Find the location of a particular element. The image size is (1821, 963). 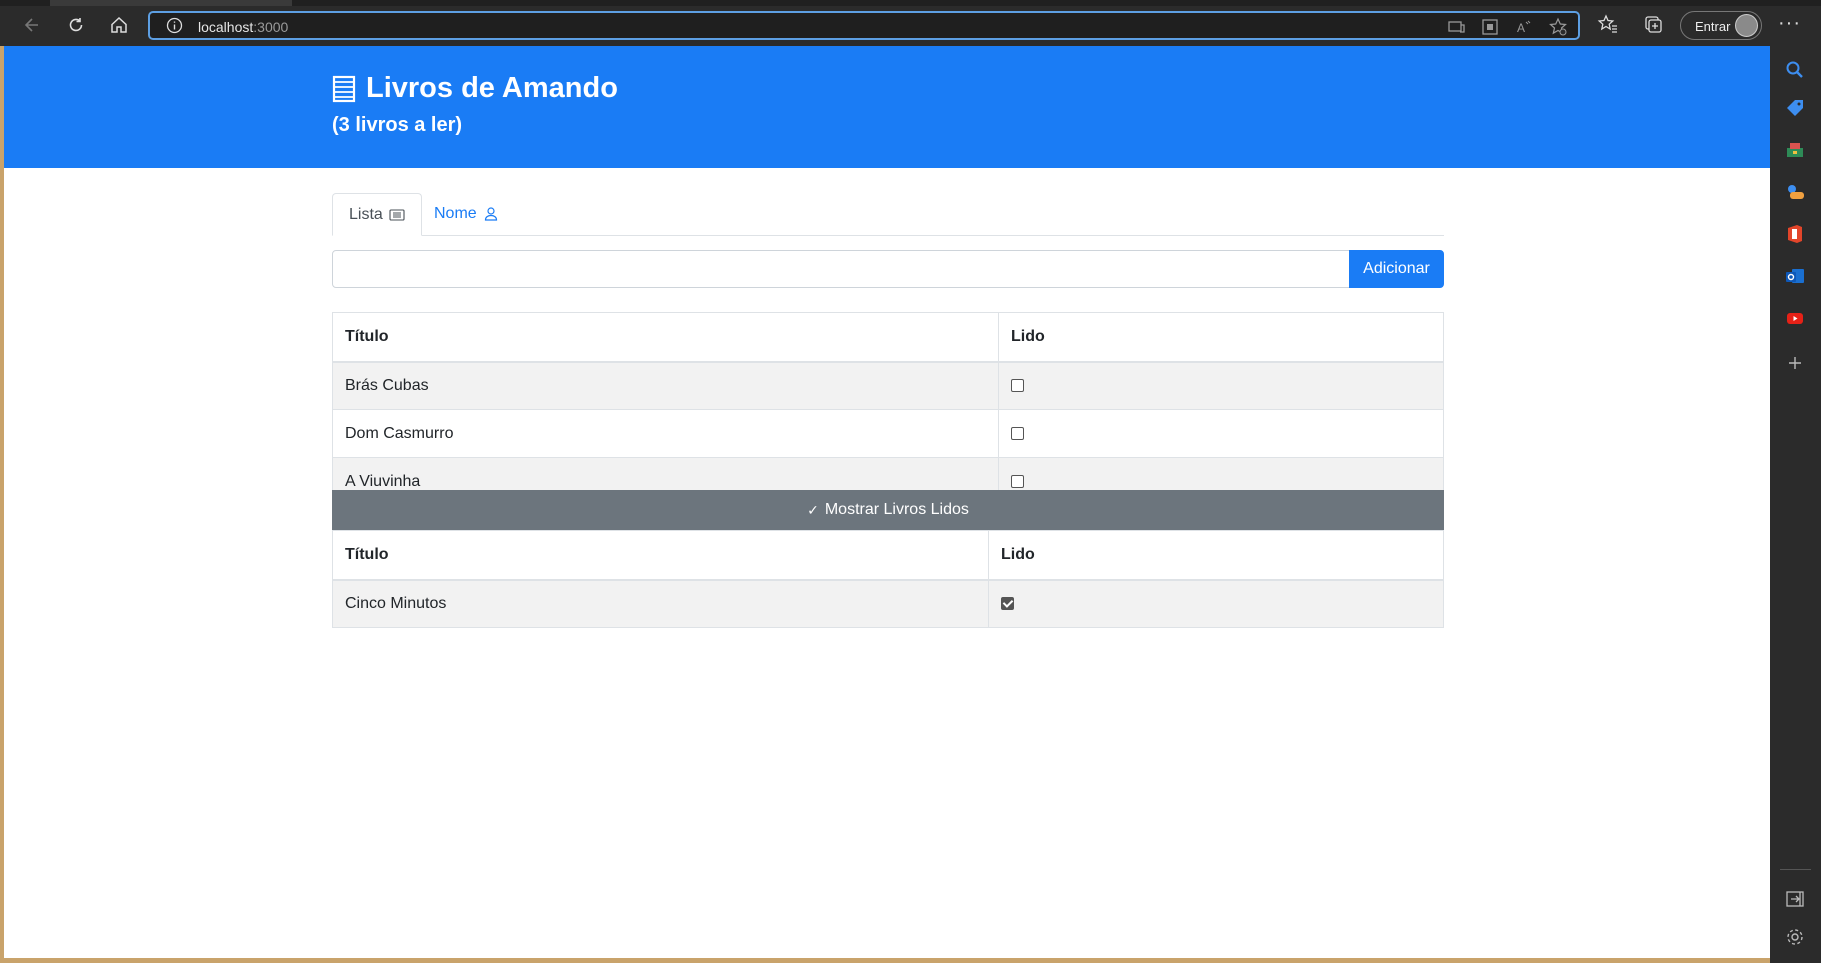

info-icon is located at coordinates (174, 25).